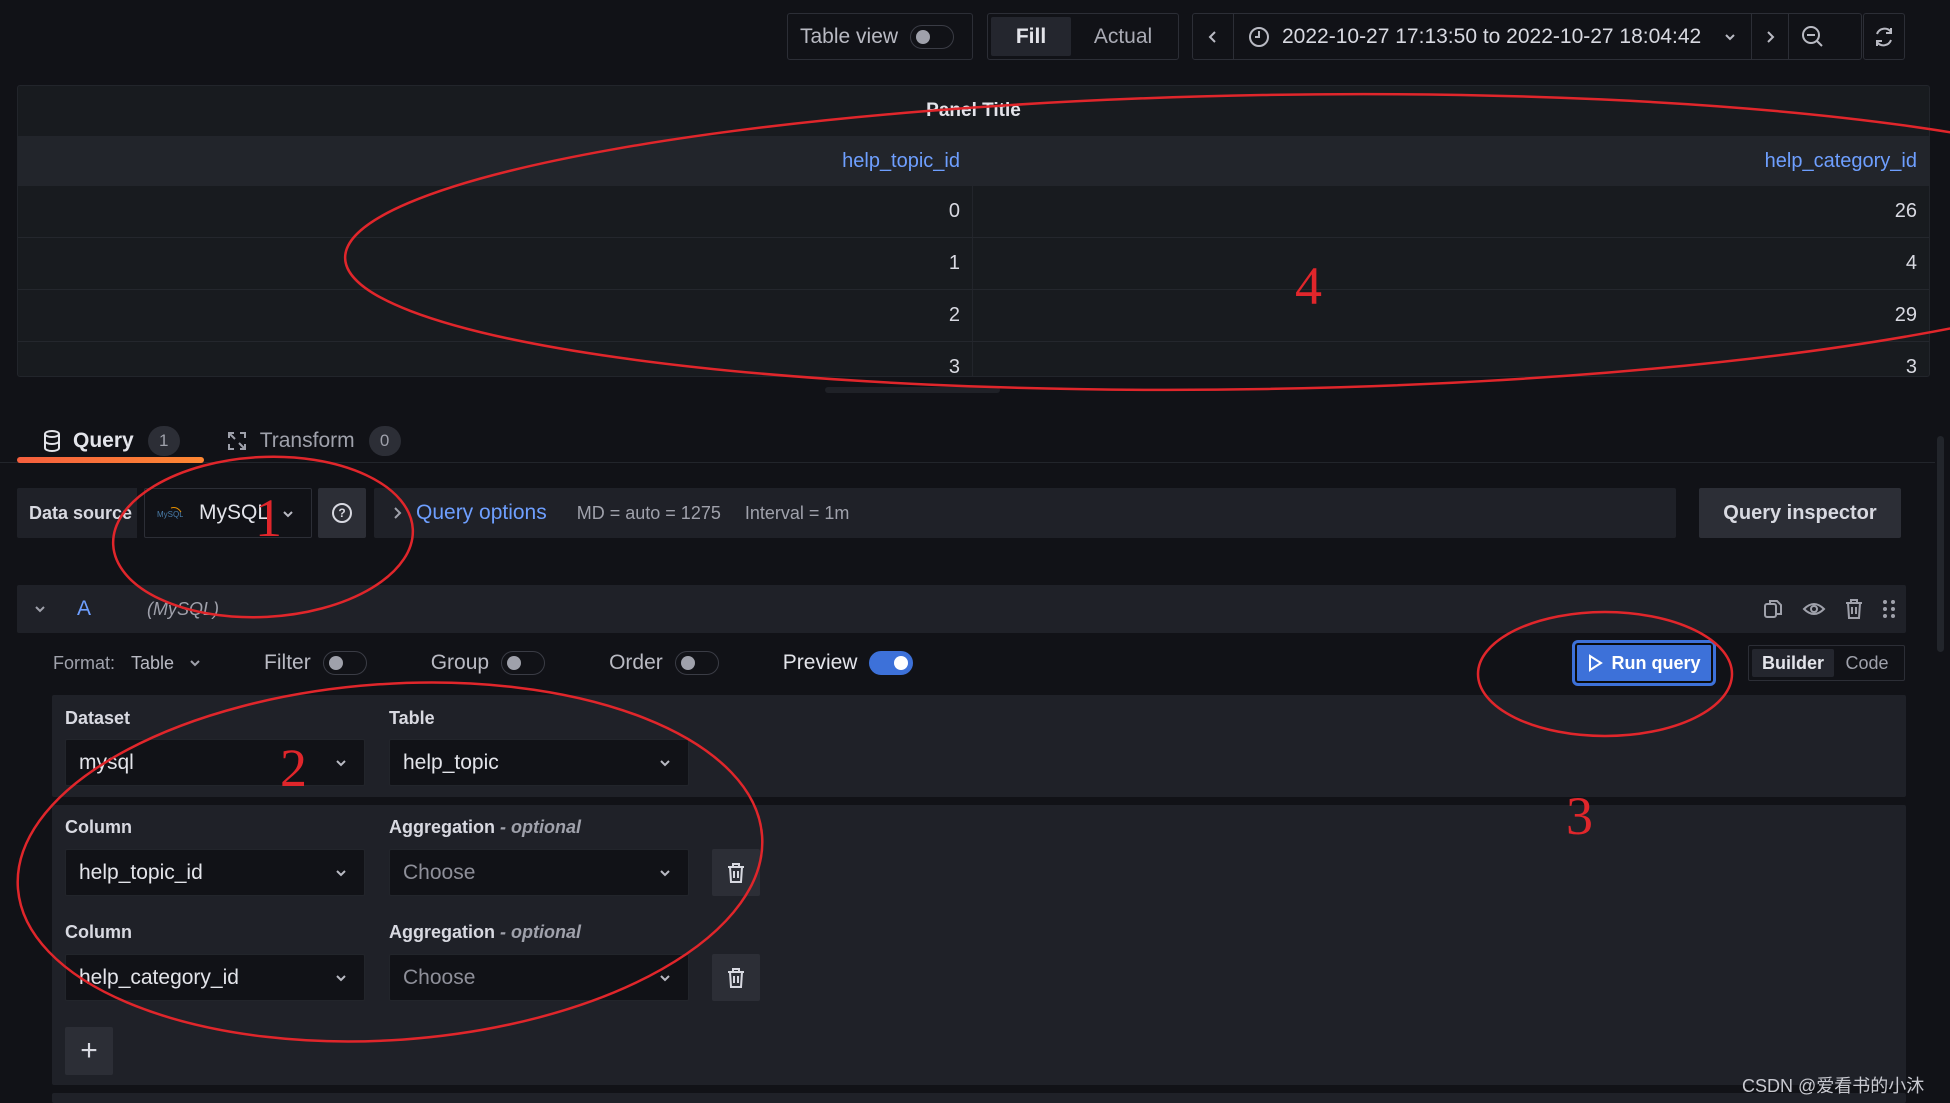  Describe the element at coordinates (1905, 211) in the screenshot. I see `table-cell: 26` at that location.